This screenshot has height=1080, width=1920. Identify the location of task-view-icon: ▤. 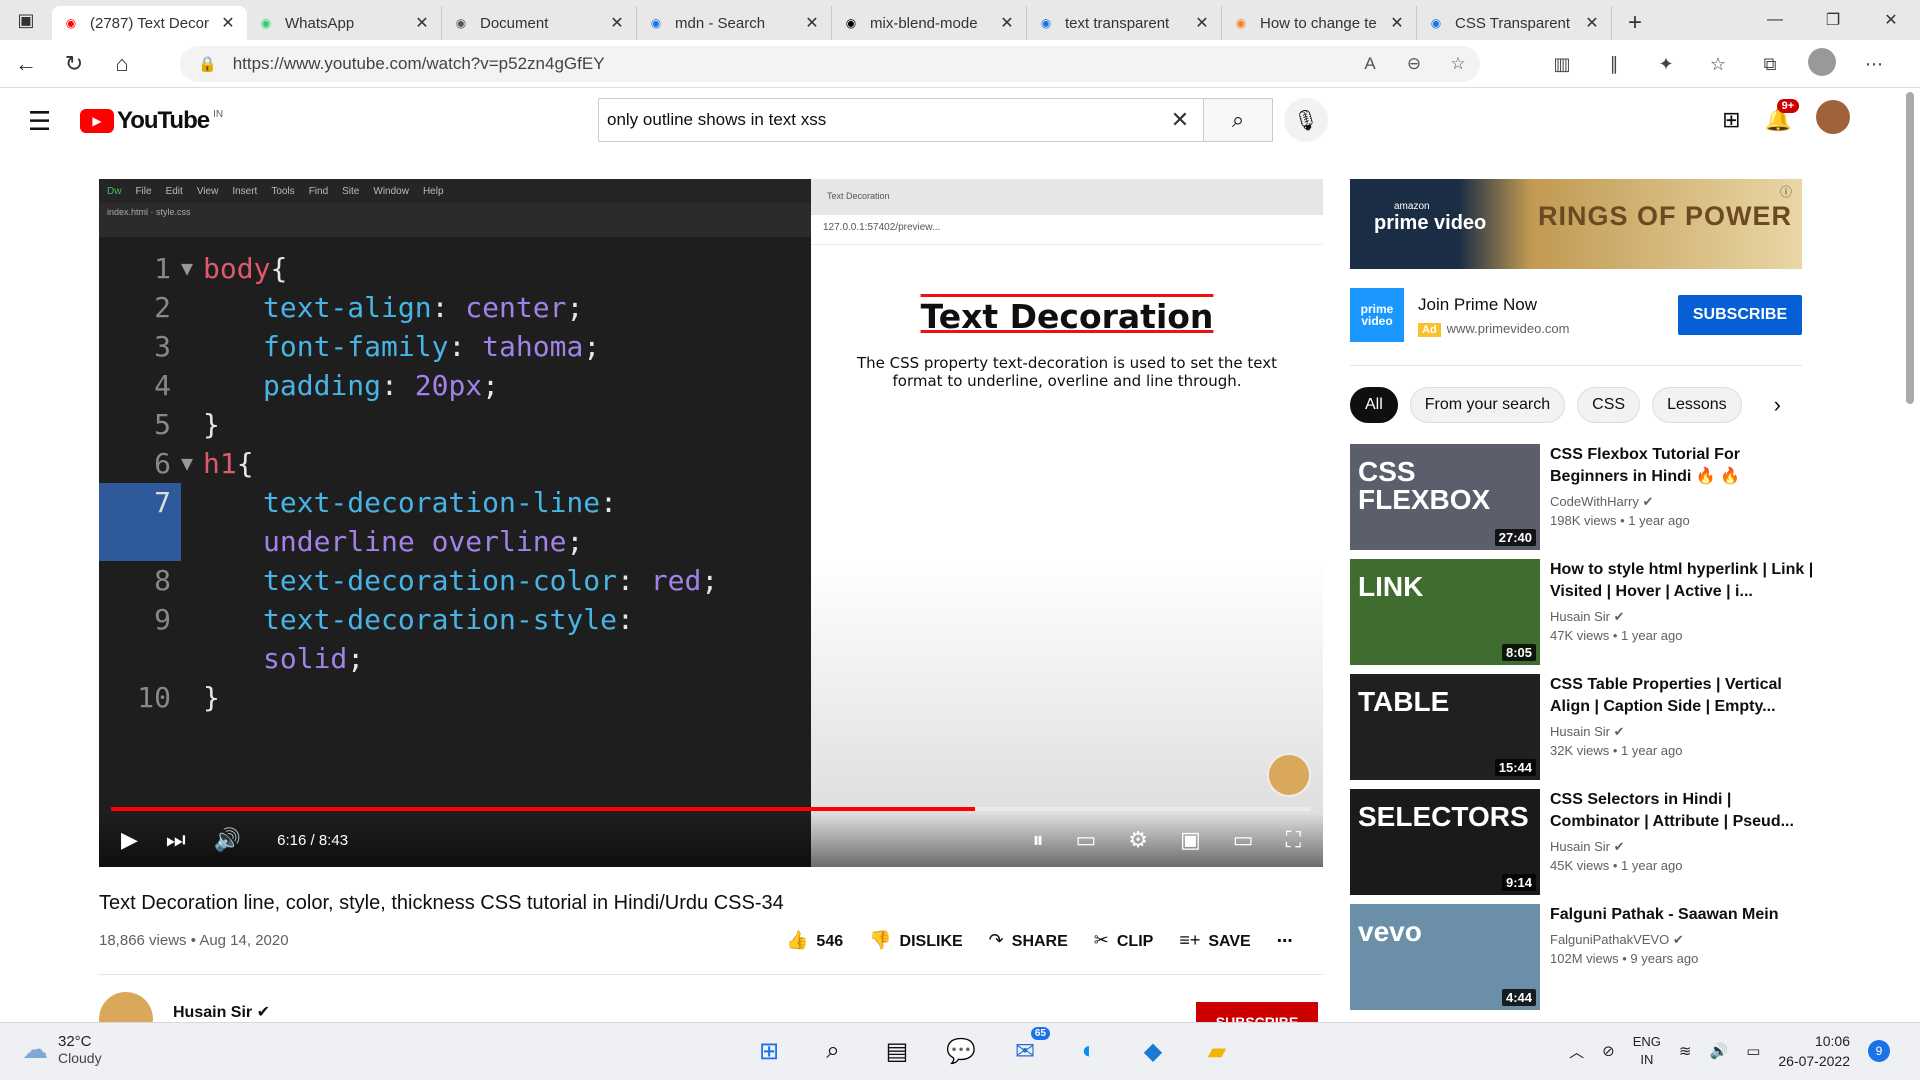
(897, 1051).